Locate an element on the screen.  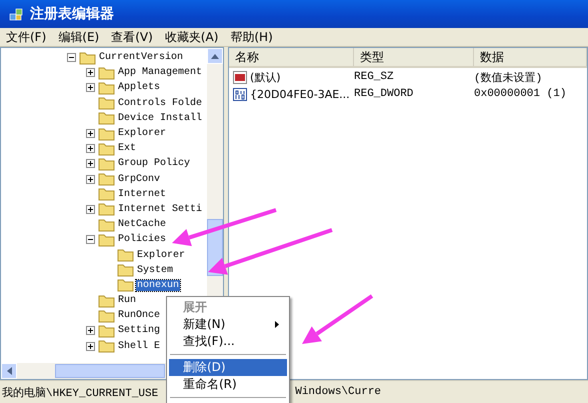
menu-item: 查看(V) is located at coordinates (132, 37).